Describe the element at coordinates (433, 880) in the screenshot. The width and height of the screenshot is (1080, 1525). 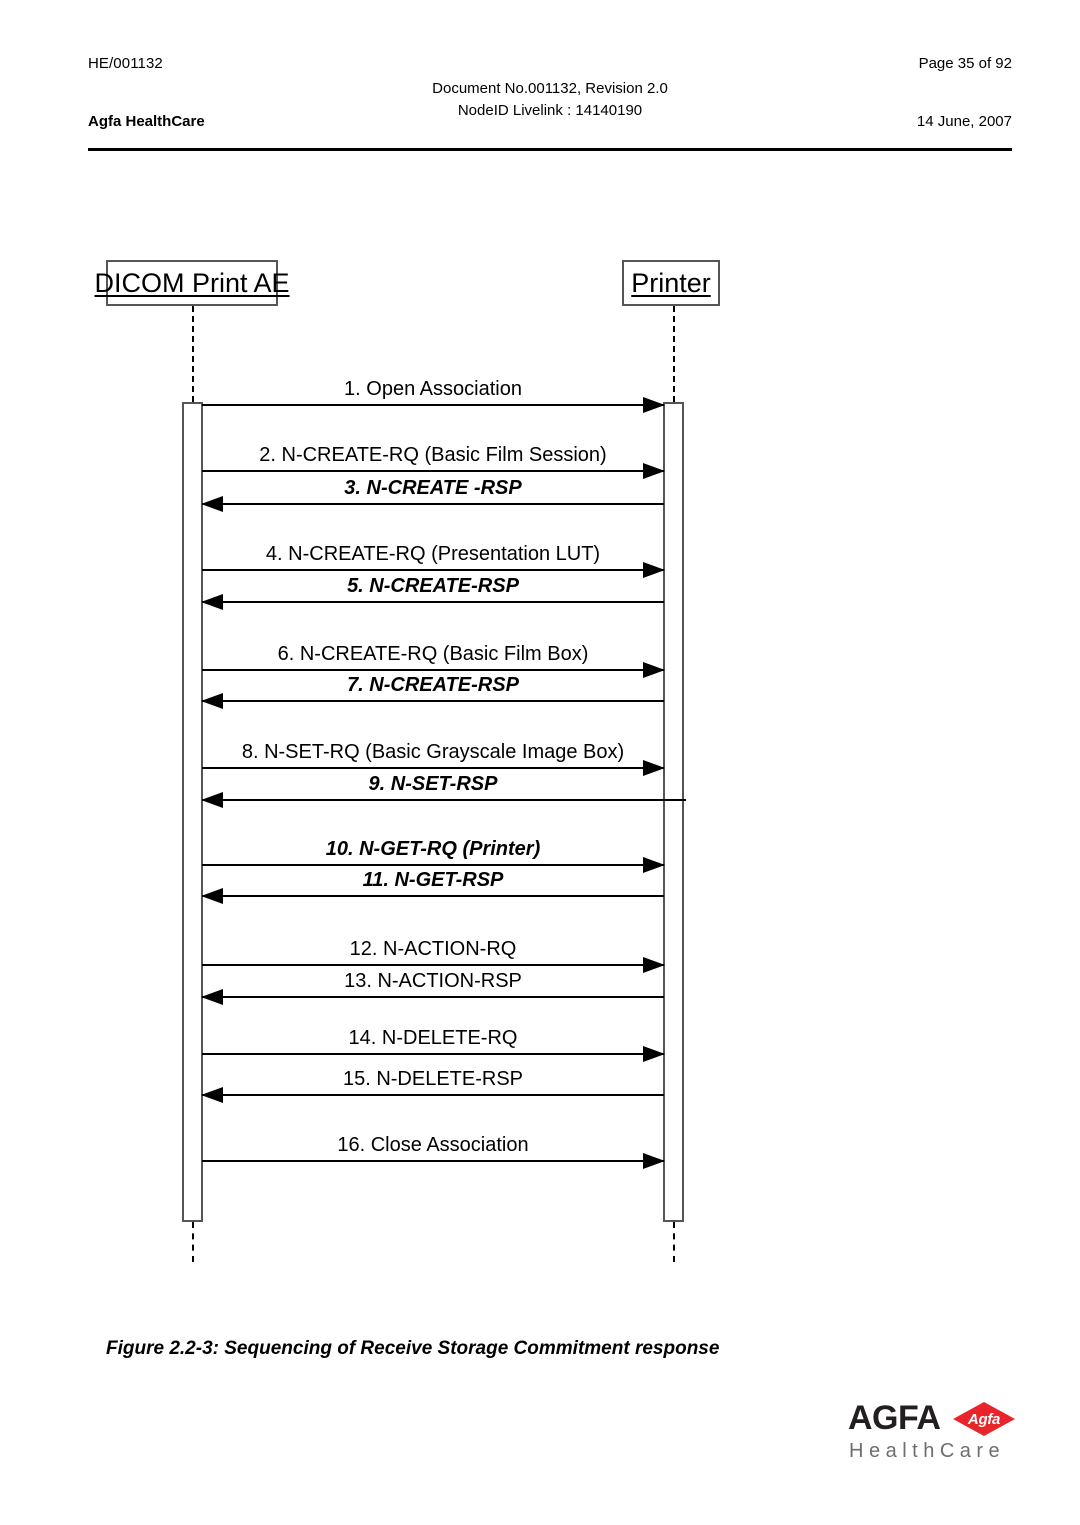
I see `message-label-11: 11. N-GET-RSP` at that location.